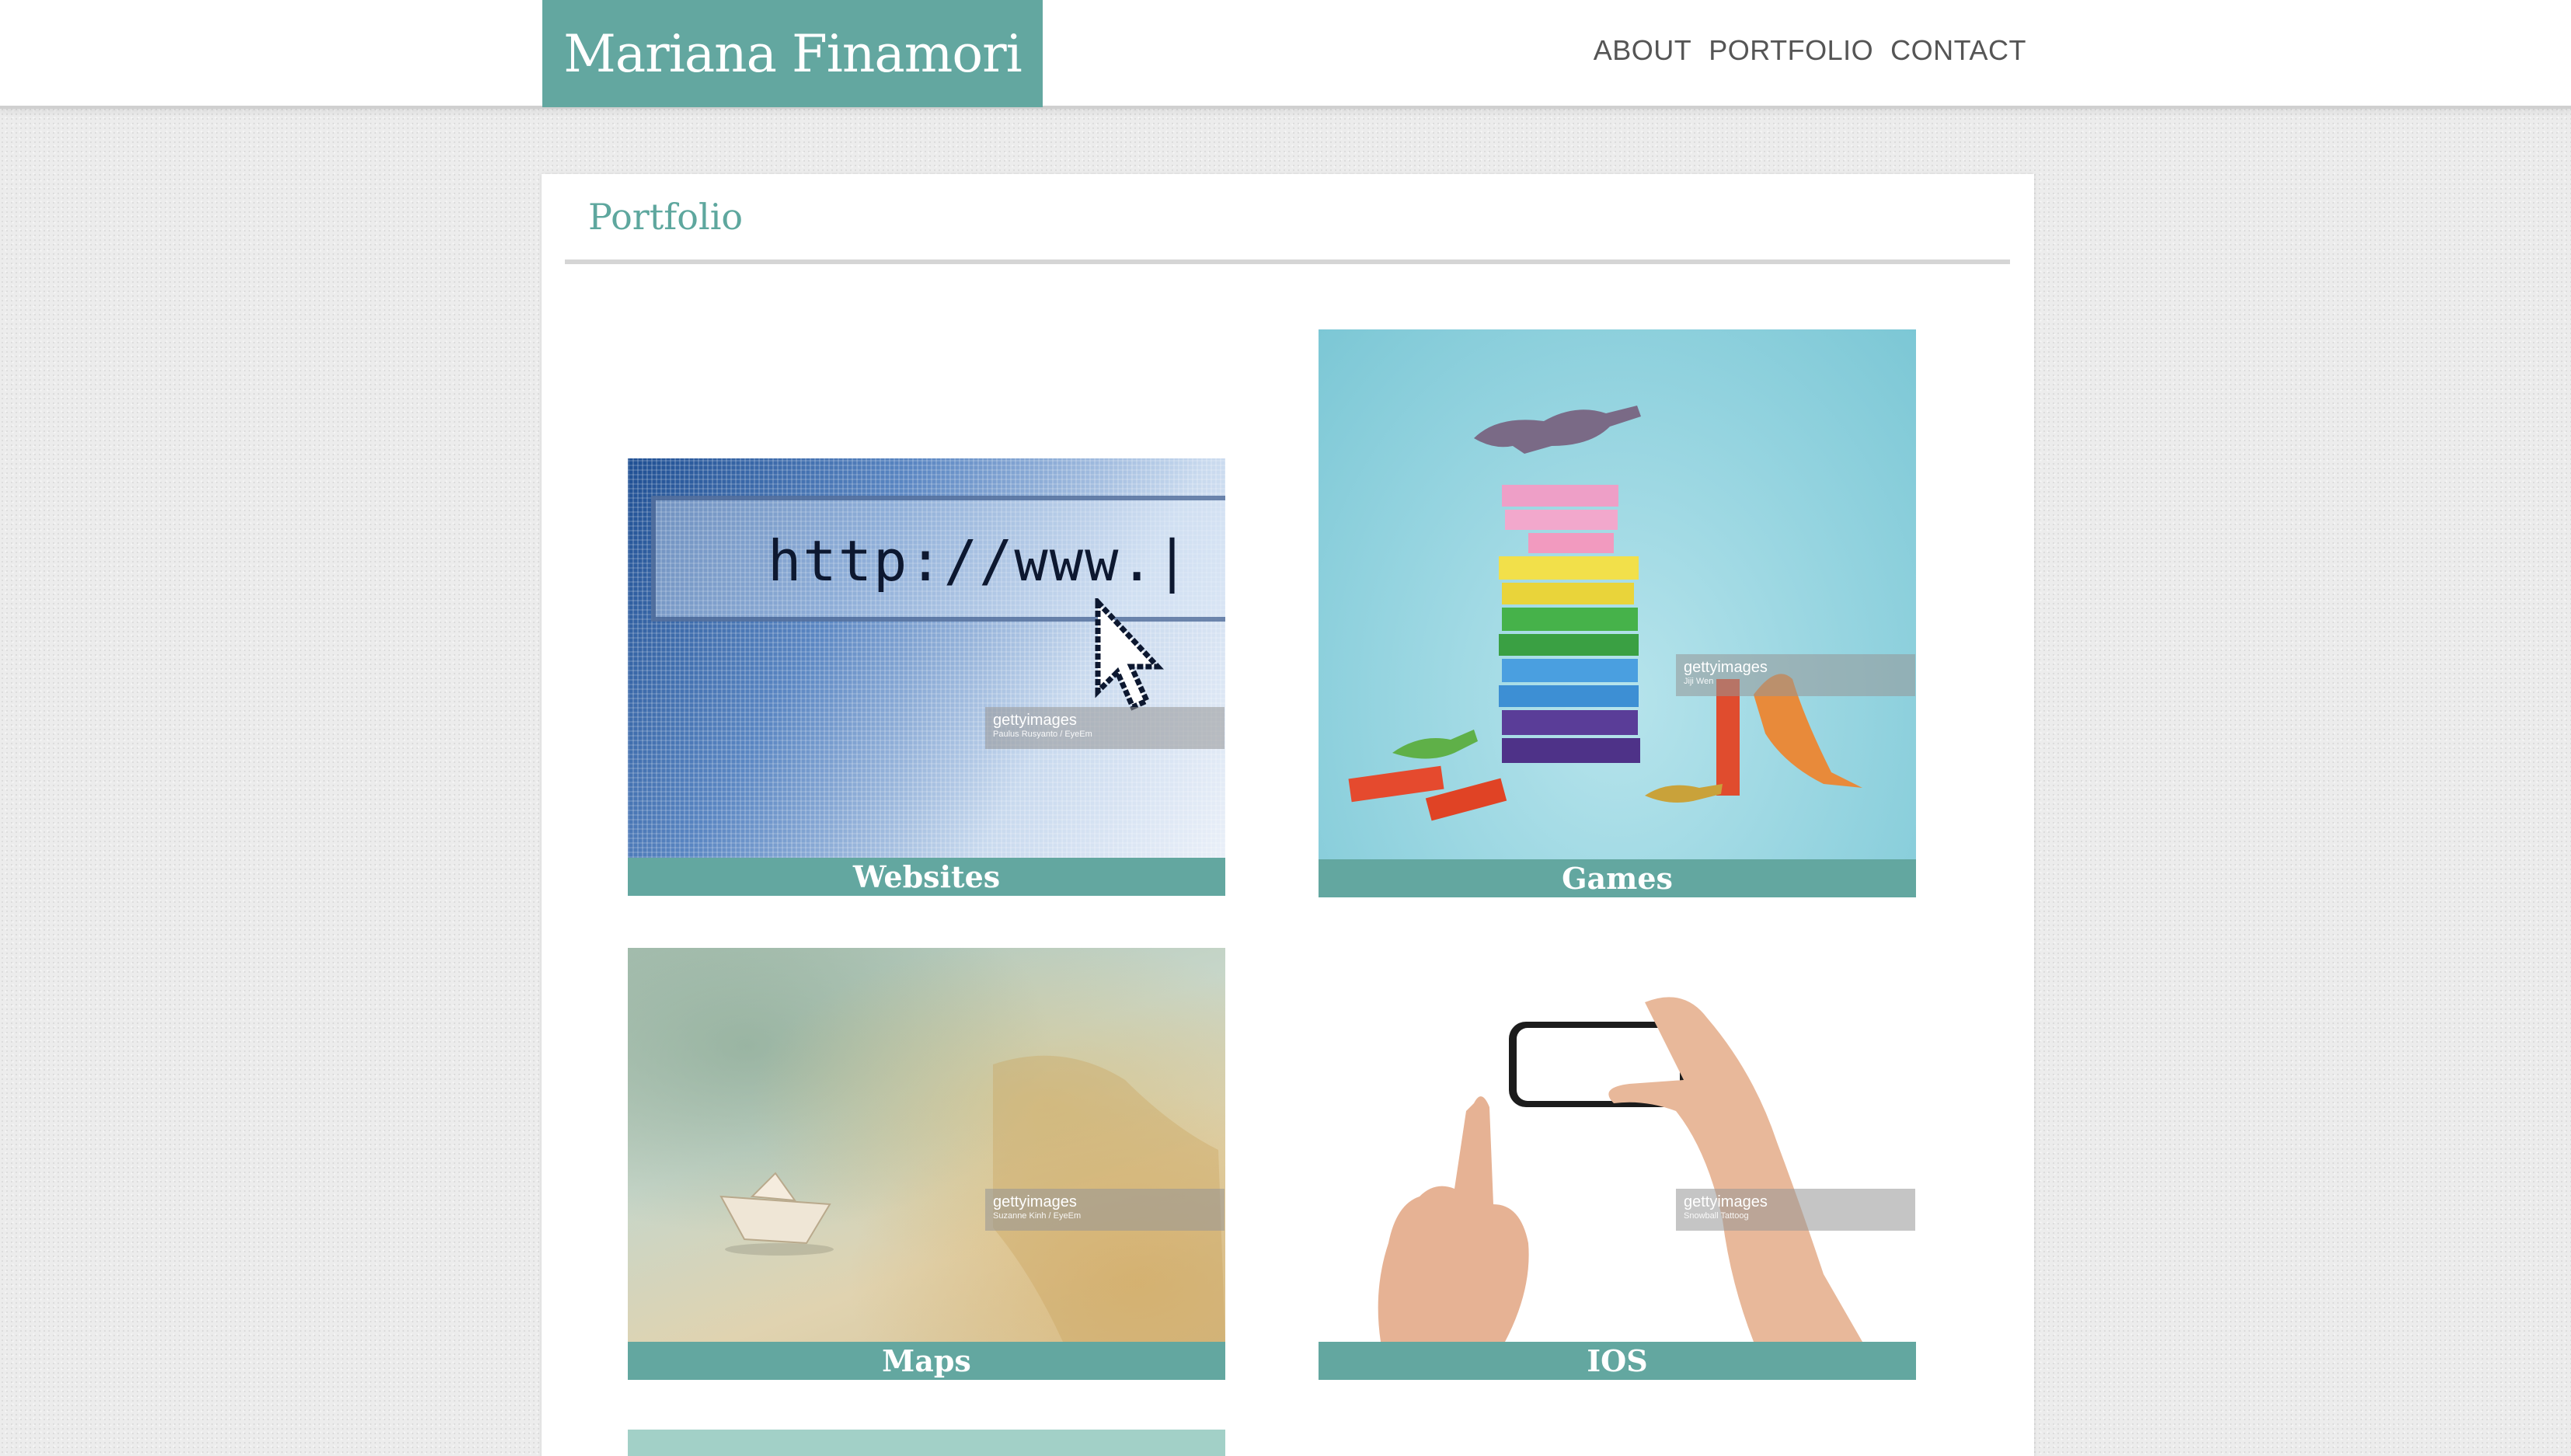  I want to click on nav-about-link: ABOUT, so click(1643, 51).